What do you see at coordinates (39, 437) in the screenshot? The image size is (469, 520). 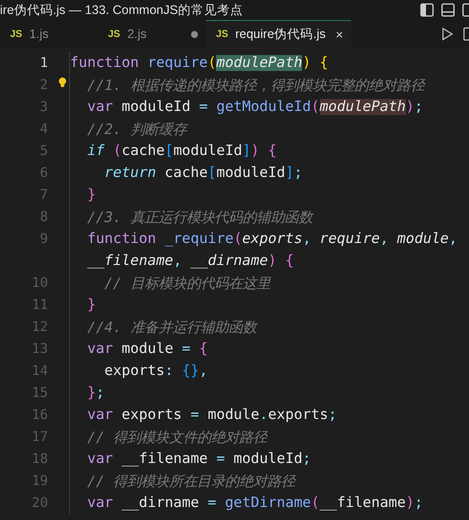 I see `line-number: 17` at bounding box center [39, 437].